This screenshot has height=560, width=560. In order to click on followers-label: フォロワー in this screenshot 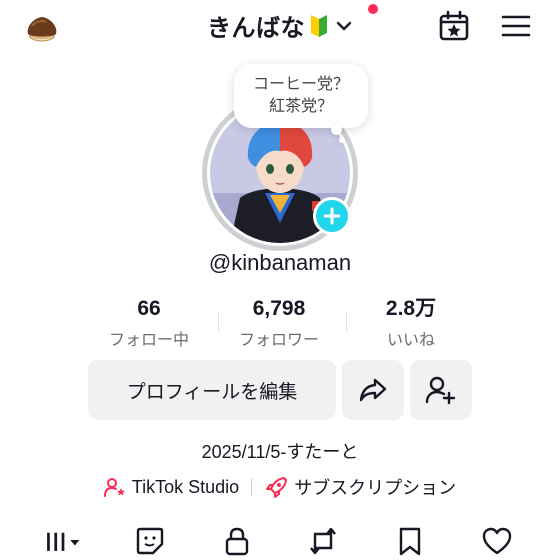, I will do `click(278, 340)`.